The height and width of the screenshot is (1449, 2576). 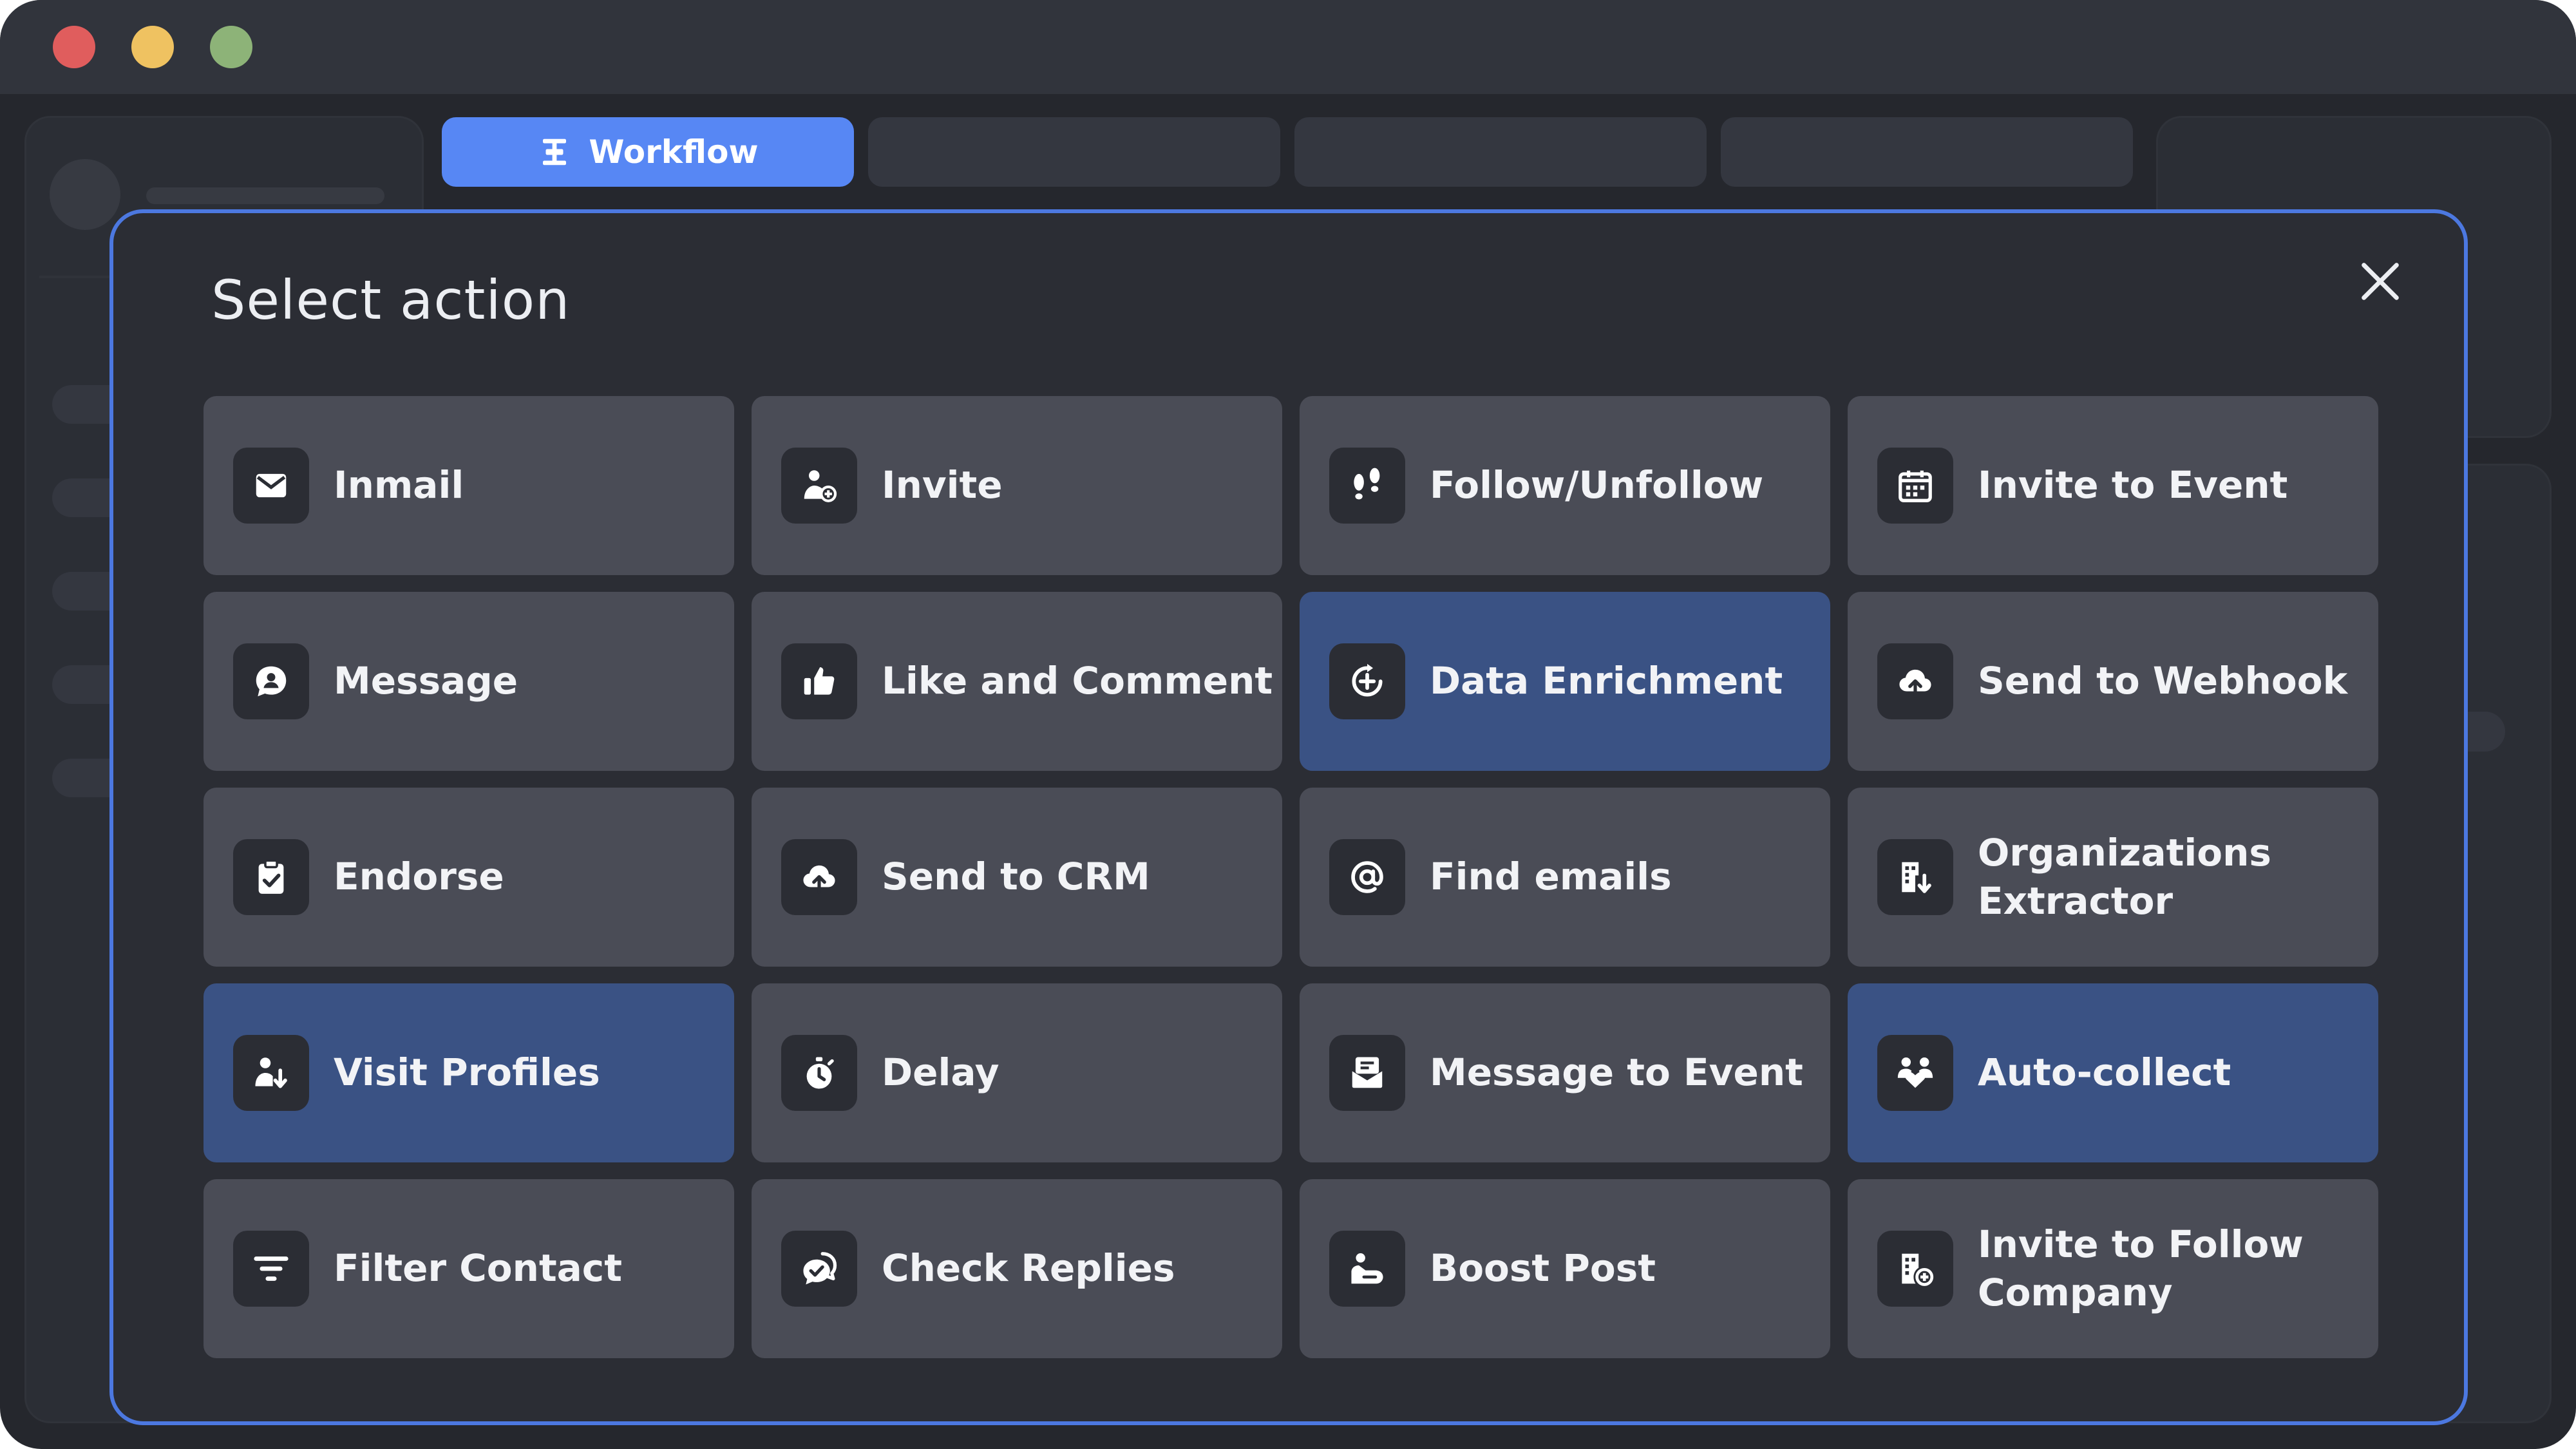 What do you see at coordinates (819, 1073) in the screenshot?
I see `timer-icon` at bounding box center [819, 1073].